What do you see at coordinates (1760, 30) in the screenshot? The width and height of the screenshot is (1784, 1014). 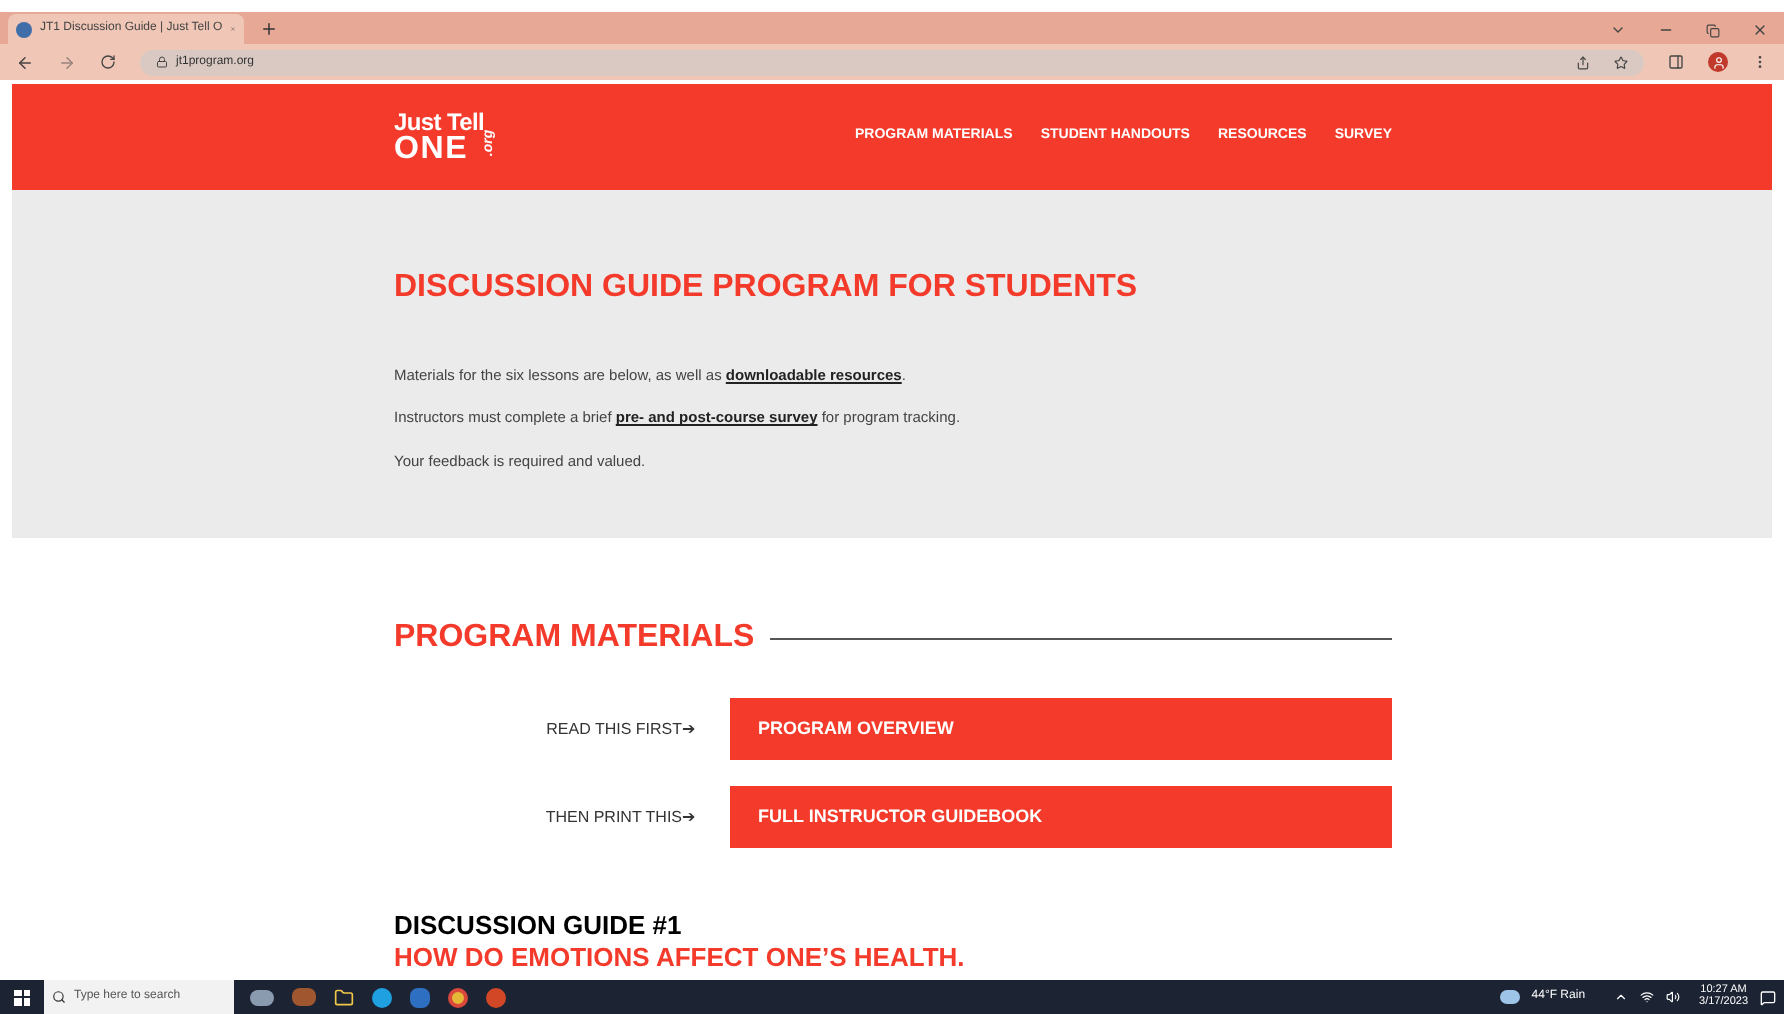 I see `close-icon` at bounding box center [1760, 30].